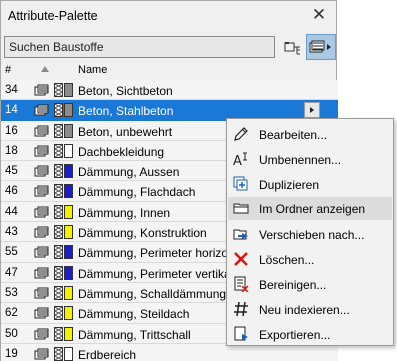 The height and width of the screenshot is (361, 397). What do you see at coordinates (11, 150) in the screenshot?
I see `row-number: 18` at bounding box center [11, 150].